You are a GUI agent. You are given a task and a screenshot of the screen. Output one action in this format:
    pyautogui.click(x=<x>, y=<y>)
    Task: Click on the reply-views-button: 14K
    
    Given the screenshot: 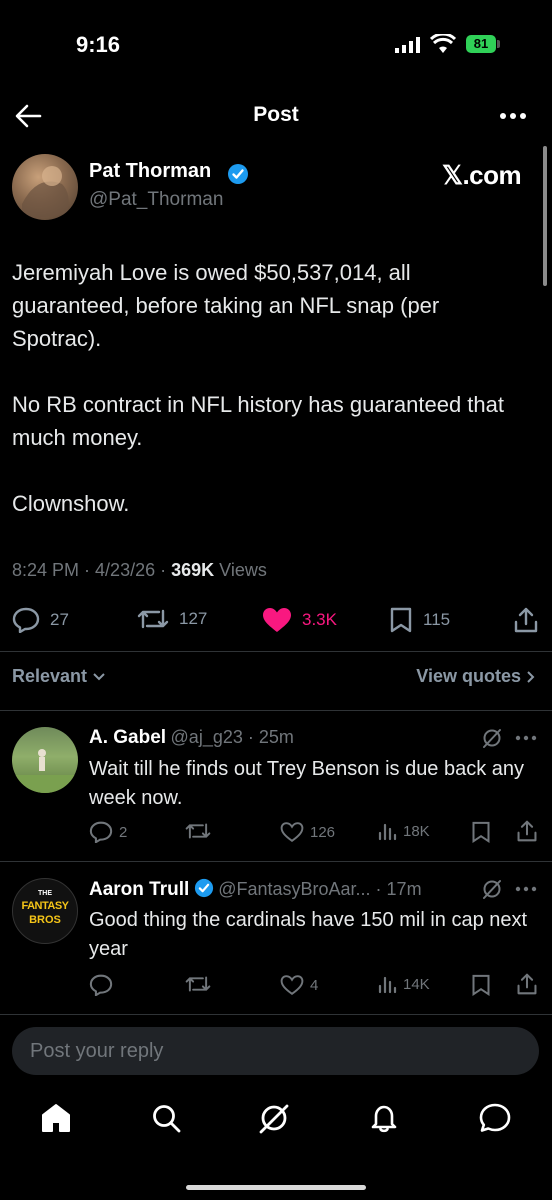 What is the action you would take?
    pyautogui.click(x=403, y=984)
    